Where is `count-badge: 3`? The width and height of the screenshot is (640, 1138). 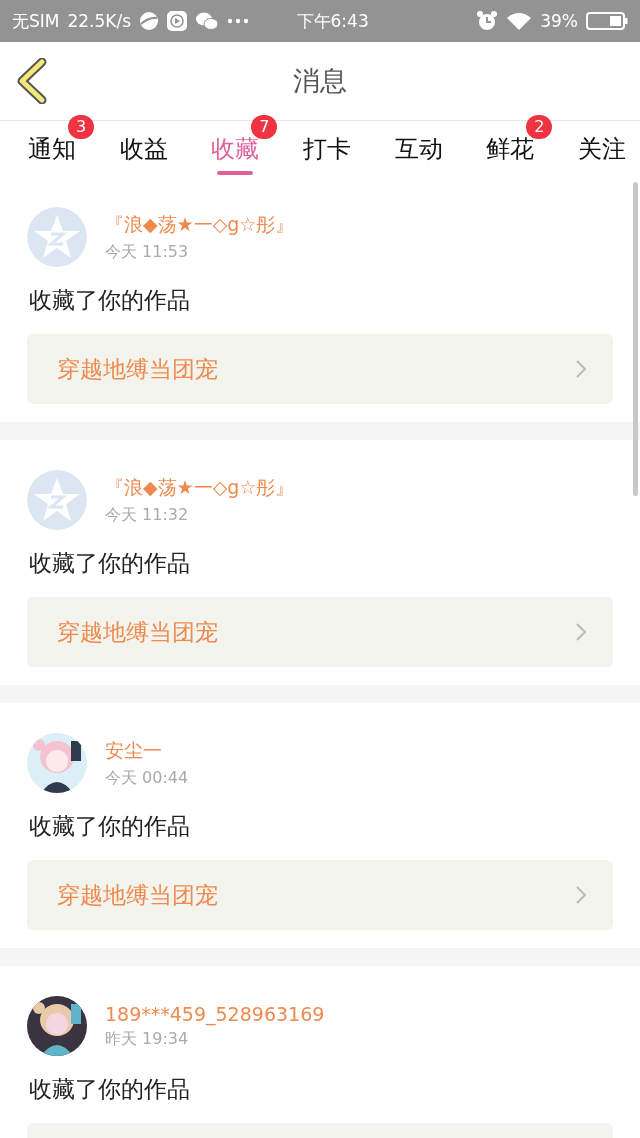
count-badge: 3 is located at coordinates (81, 127).